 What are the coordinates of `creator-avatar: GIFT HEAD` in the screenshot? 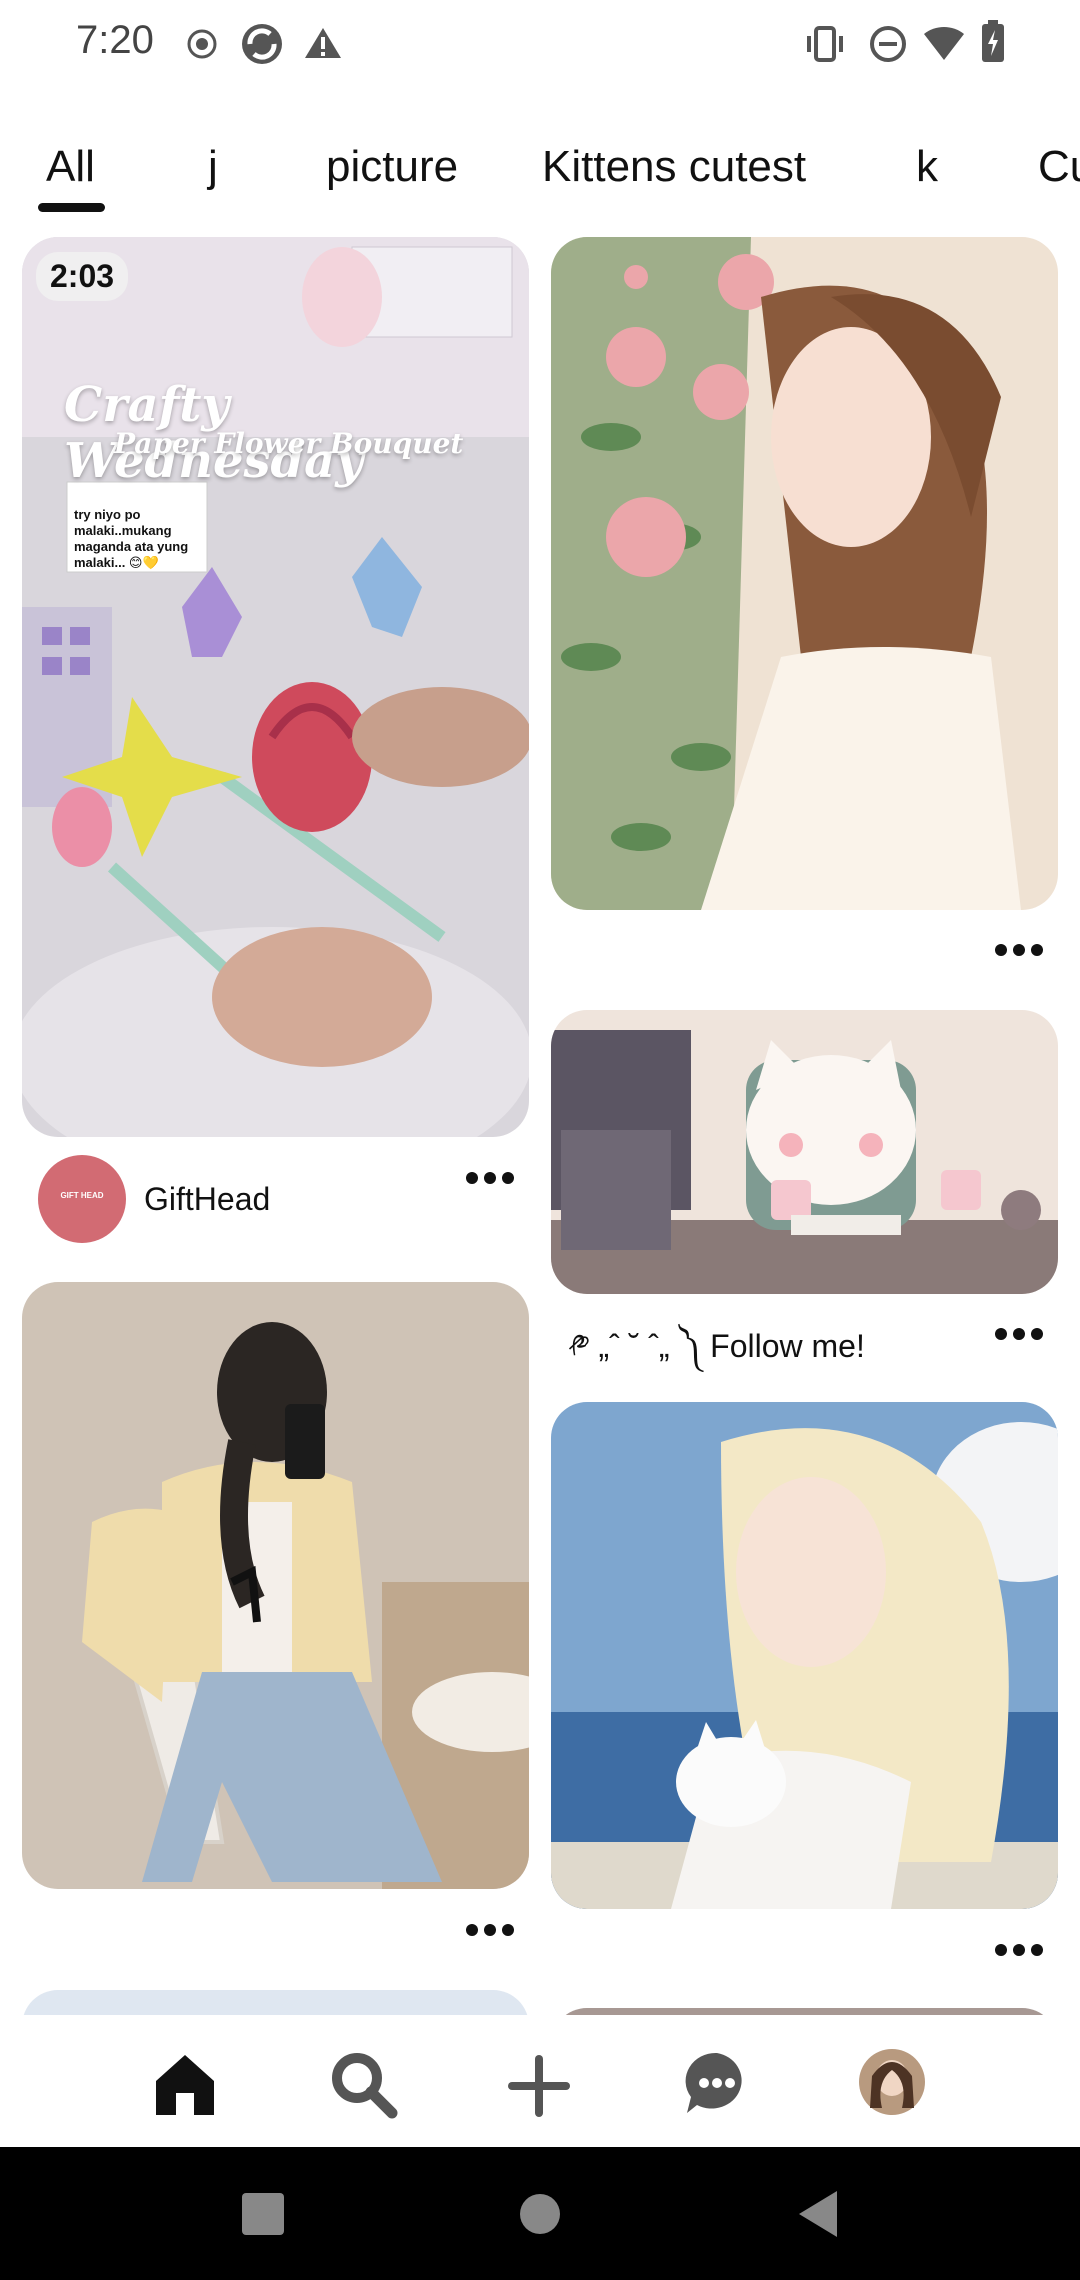 It's located at (82, 1199).